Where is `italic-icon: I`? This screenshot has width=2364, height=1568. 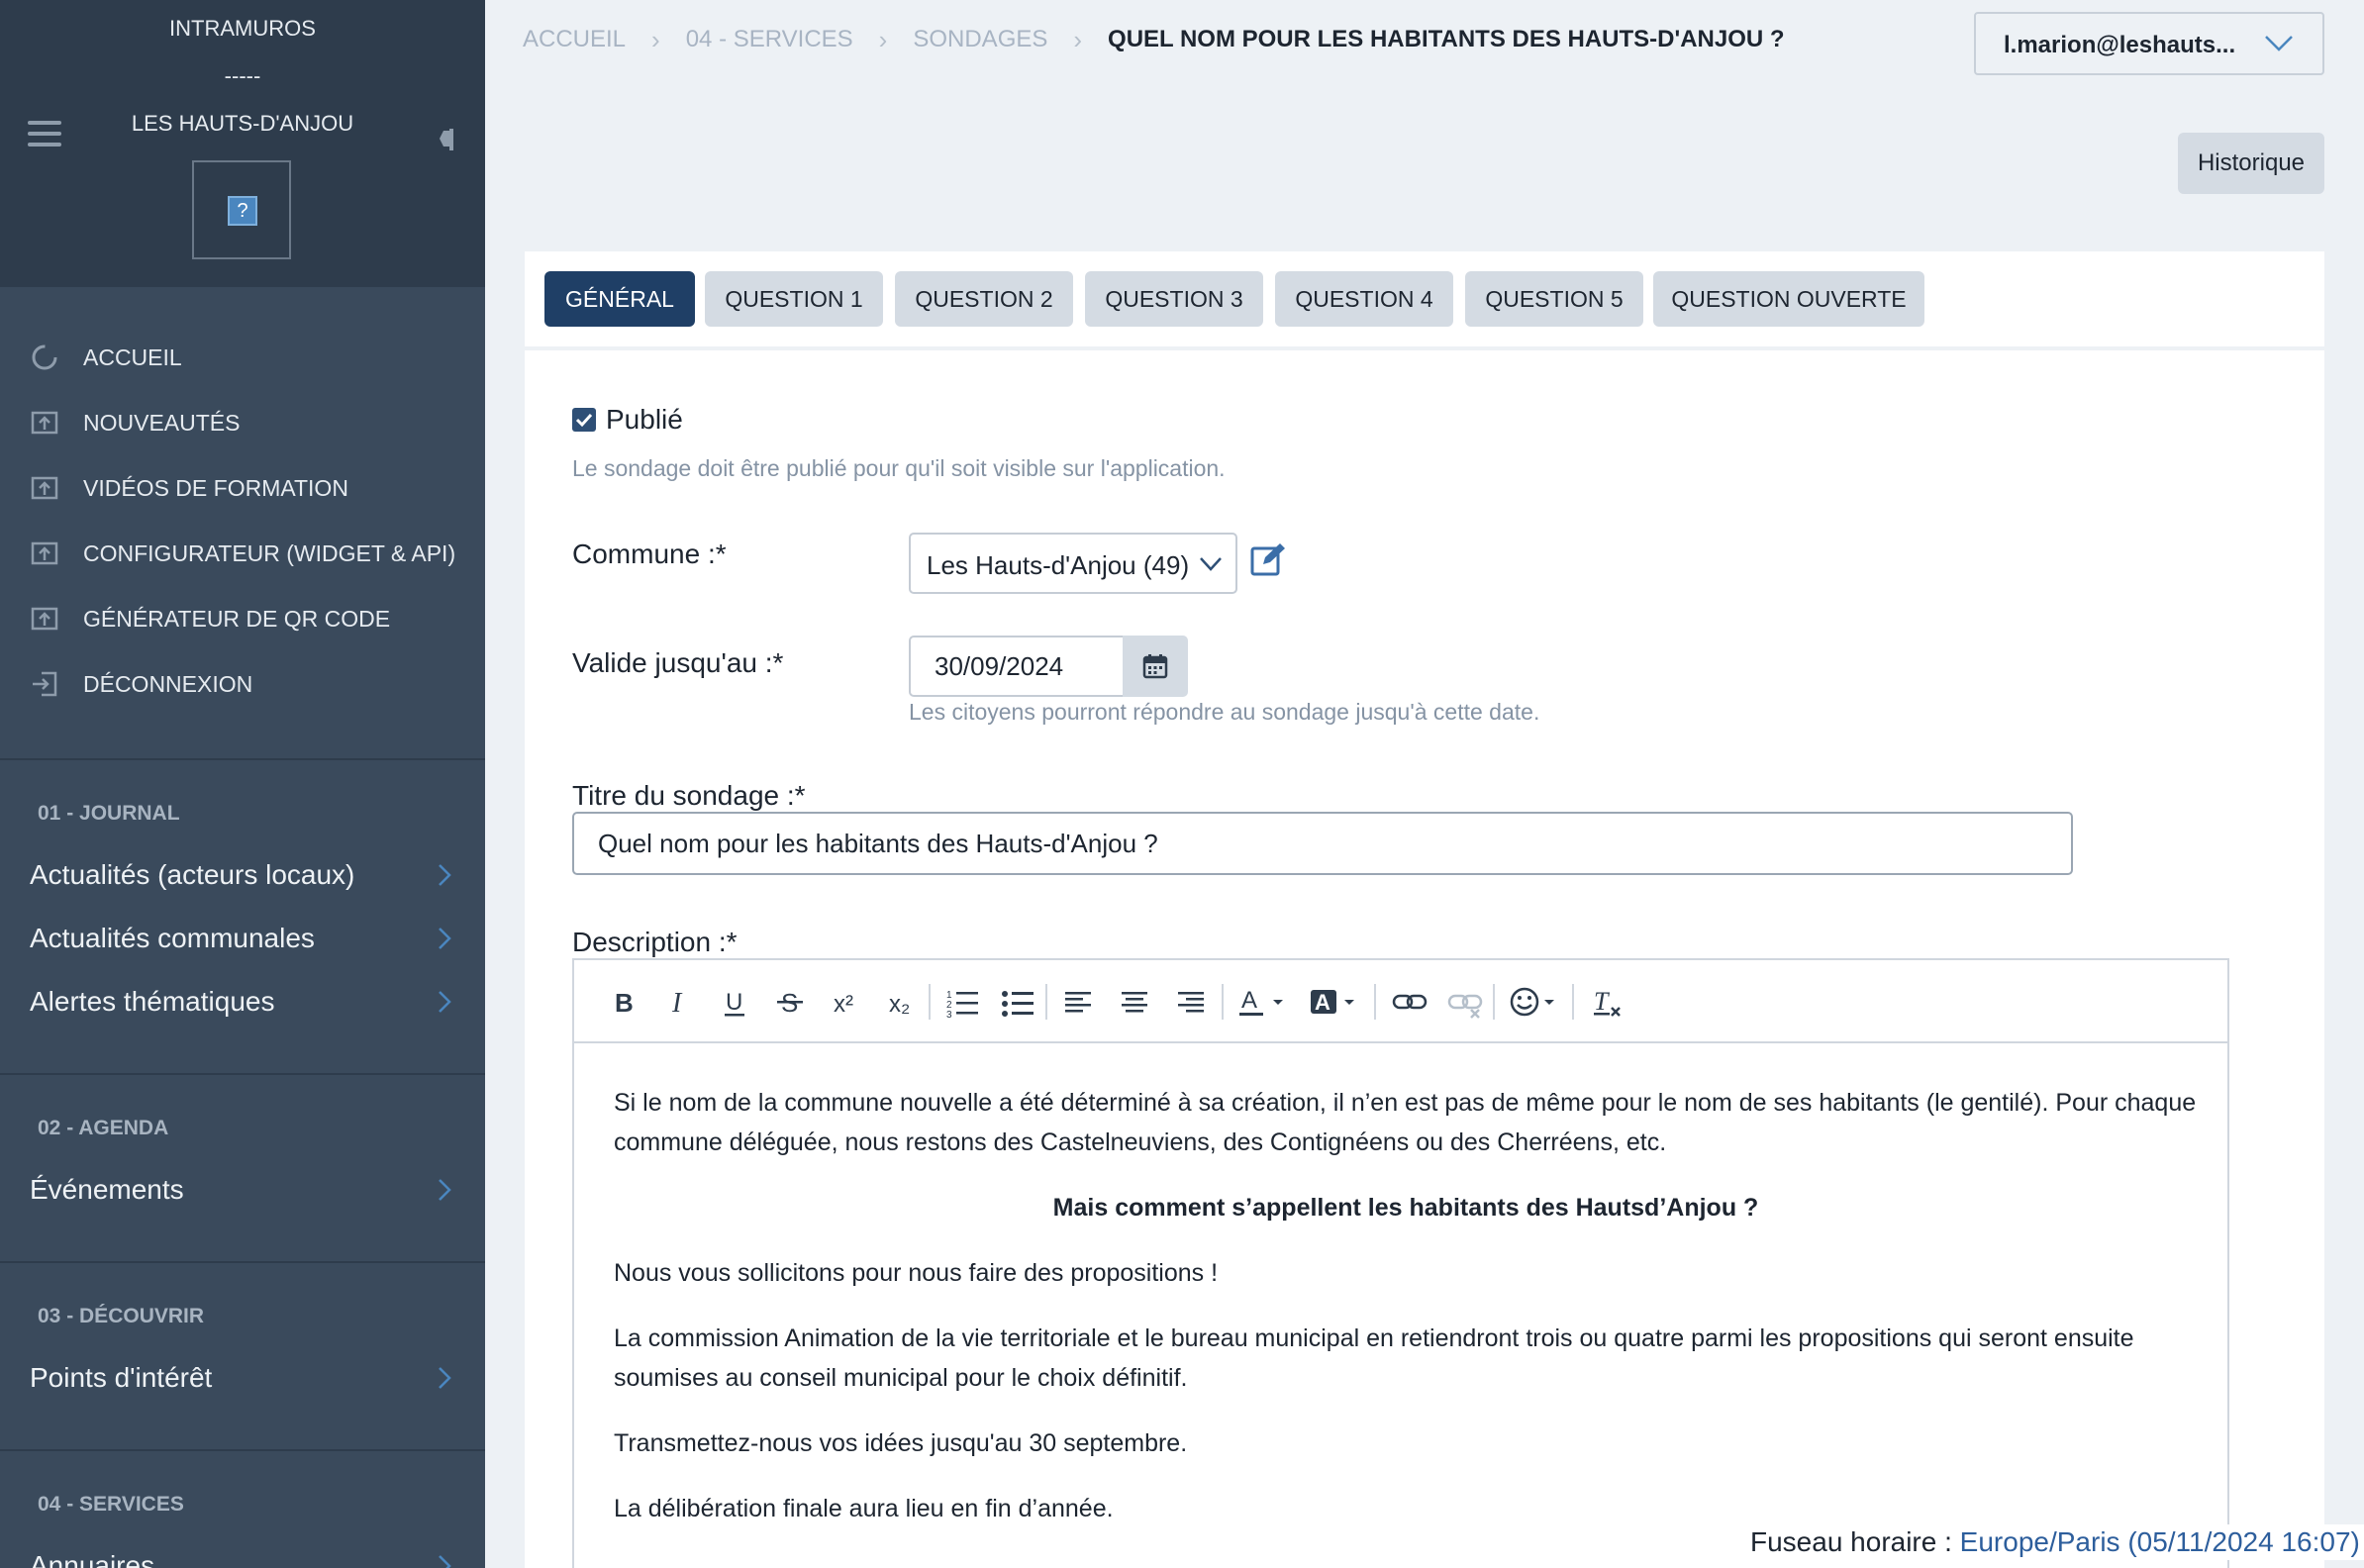
italic-icon: I is located at coordinates (679, 1002).